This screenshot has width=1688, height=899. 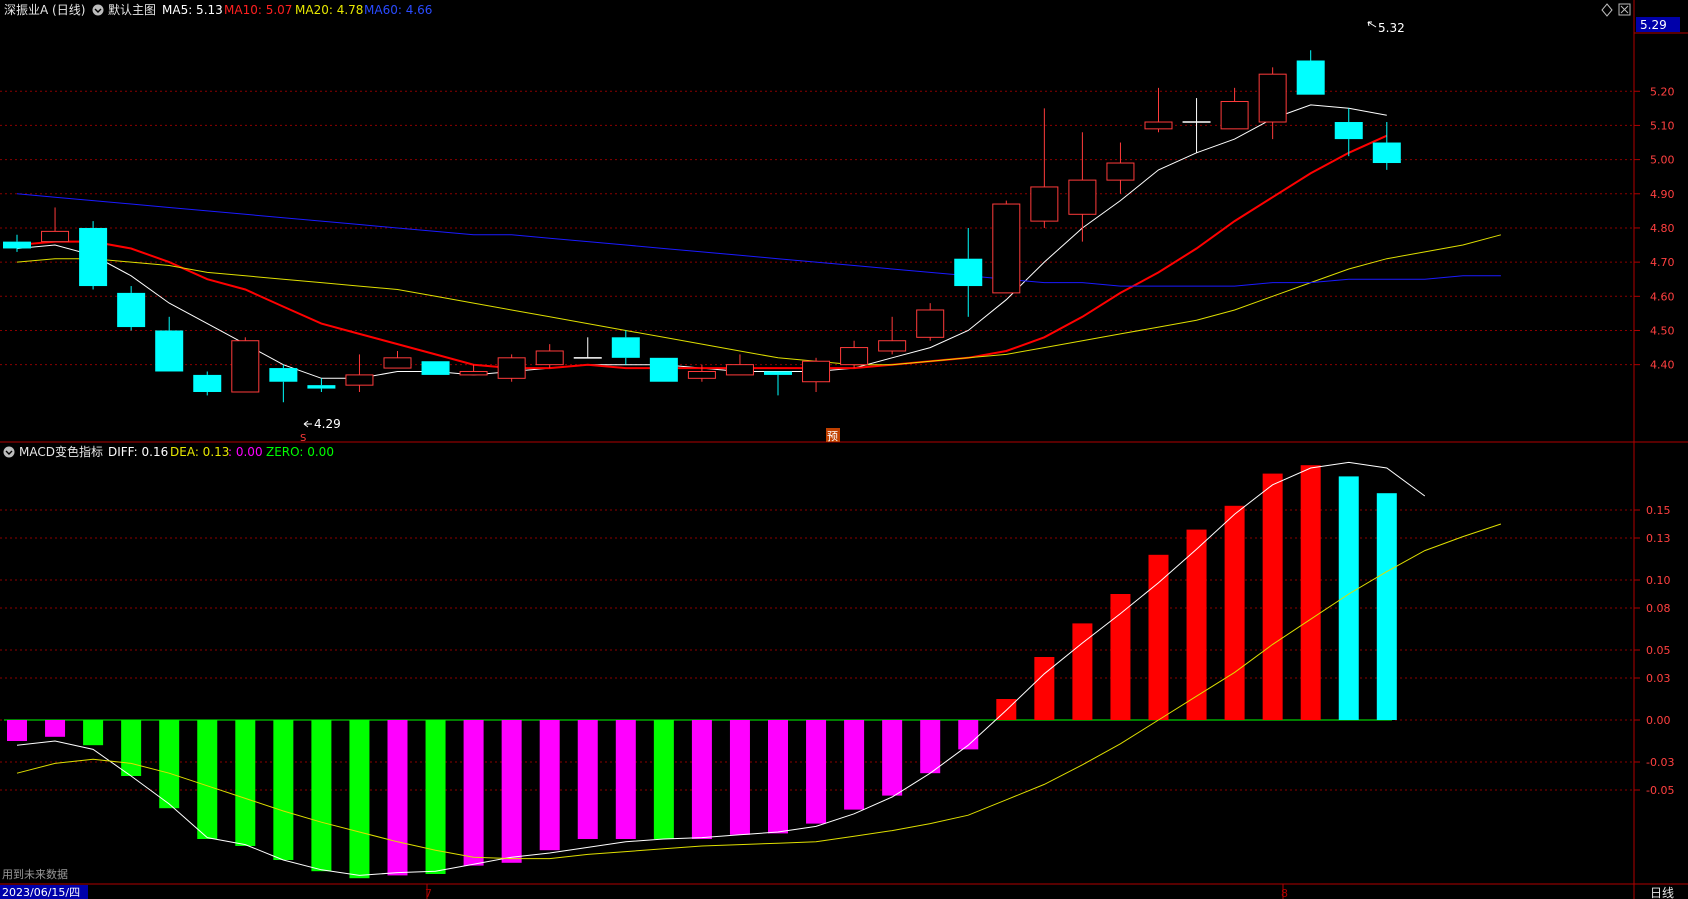 I want to click on macd-tick-label: 0.05, so click(x=1658, y=650).